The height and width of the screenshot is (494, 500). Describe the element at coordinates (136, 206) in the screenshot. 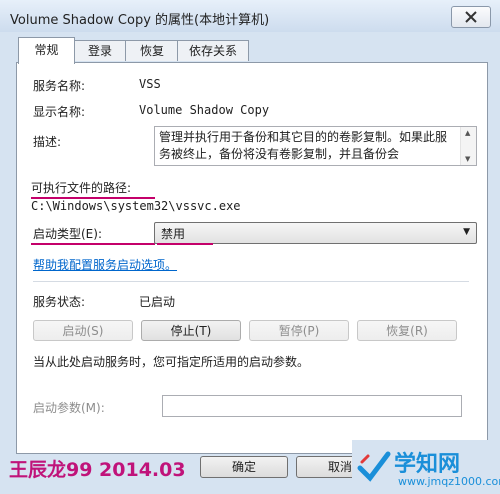

I see `exe-path-value: C:\Windows\system32\vssvc.exe` at that location.